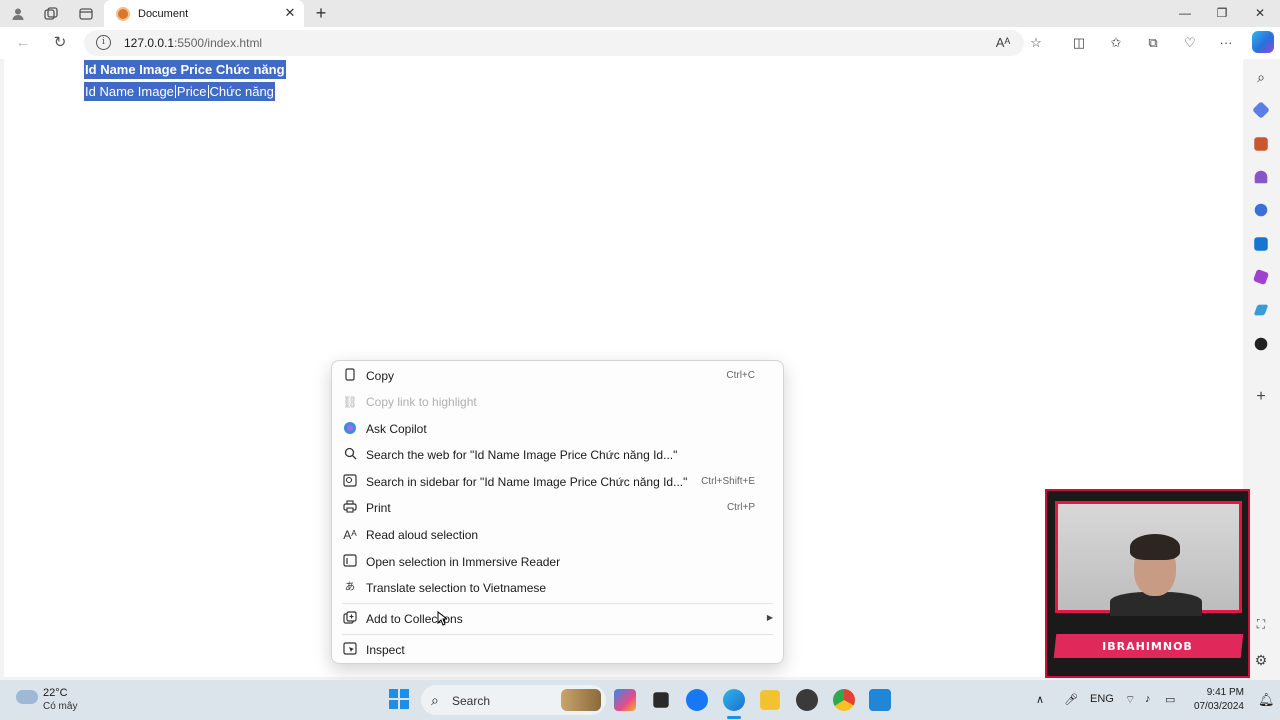  I want to click on table-data-row: Id Name Image Price Chức năng, so click(179, 91).